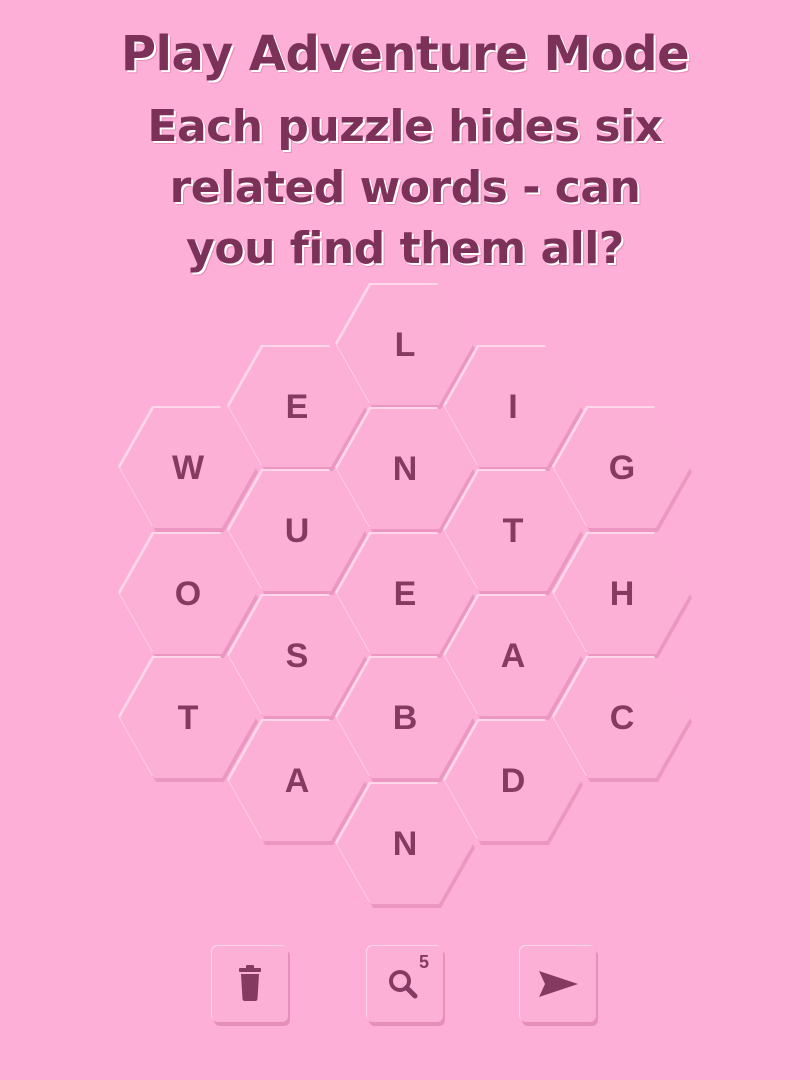 The width and height of the screenshot is (810, 1080). I want to click on send-arrow-icon, so click(558, 984).